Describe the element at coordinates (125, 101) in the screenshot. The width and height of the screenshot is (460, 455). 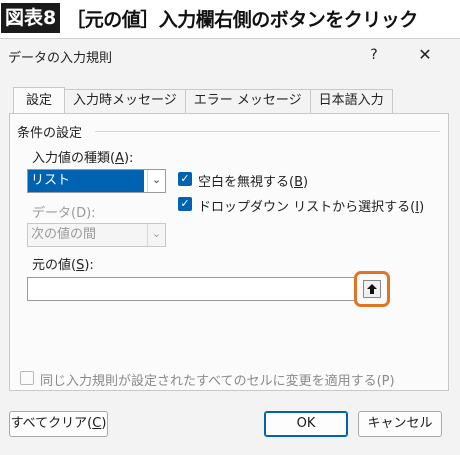
I see `tab-input-message: 入力時メッセージ` at that location.